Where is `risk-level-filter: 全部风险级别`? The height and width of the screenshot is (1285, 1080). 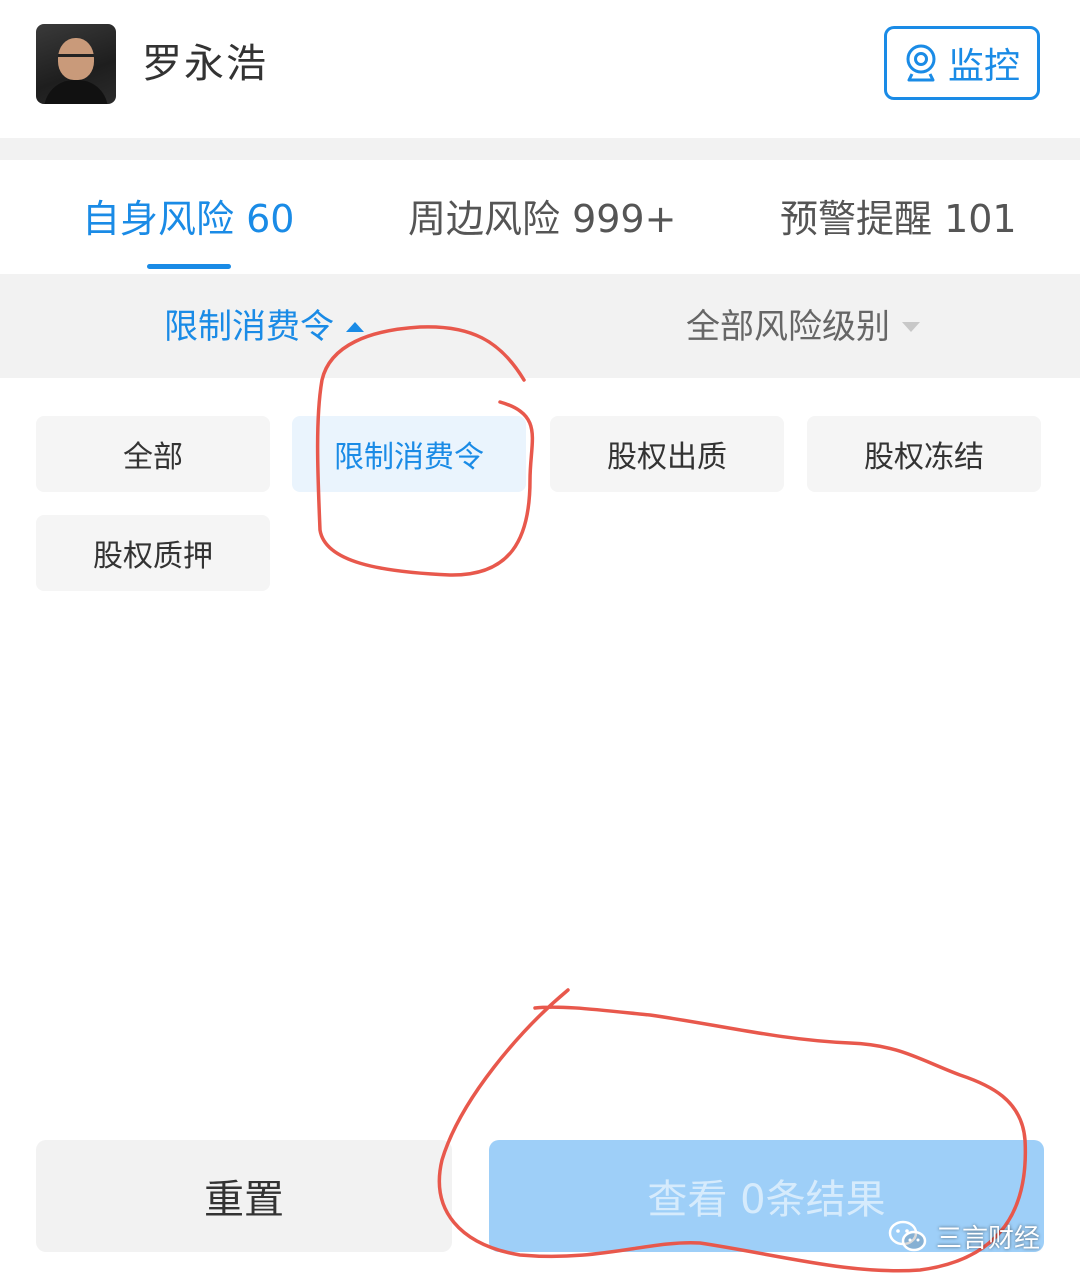
risk-level-filter: 全部风险级别 is located at coordinates (803, 327).